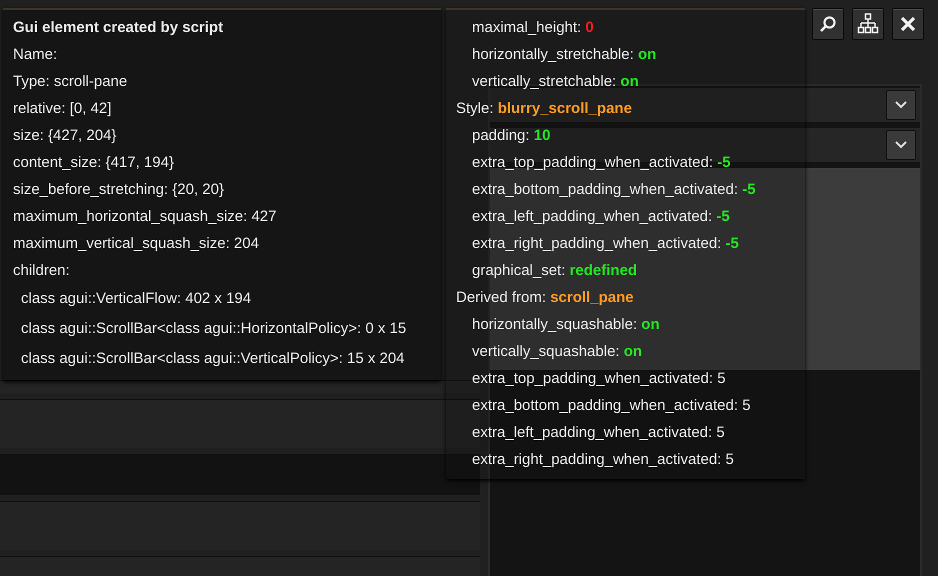  I want to click on property-line: vertically_squashable: on, so click(557, 352).